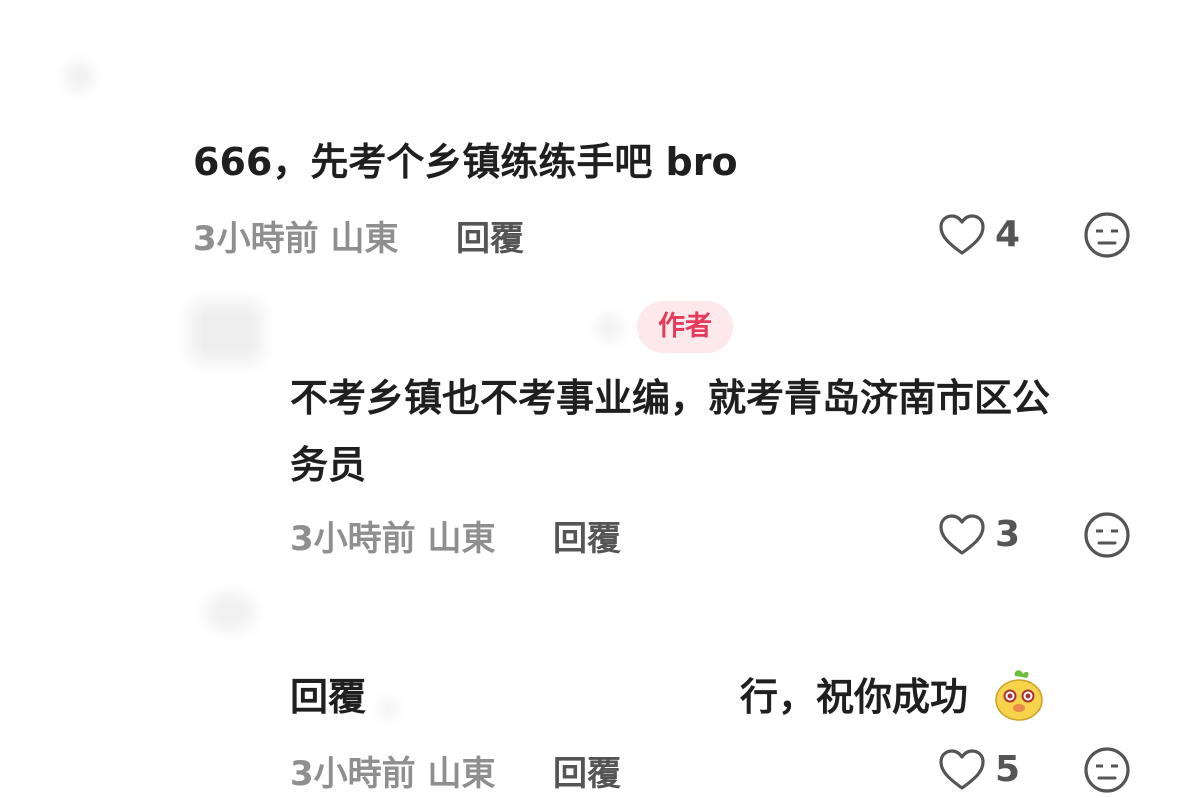 This screenshot has width=1179, height=798. I want to click on comment-text: 不考乡镇也不考事业编，就考青岛济南市区公, so click(670, 398).